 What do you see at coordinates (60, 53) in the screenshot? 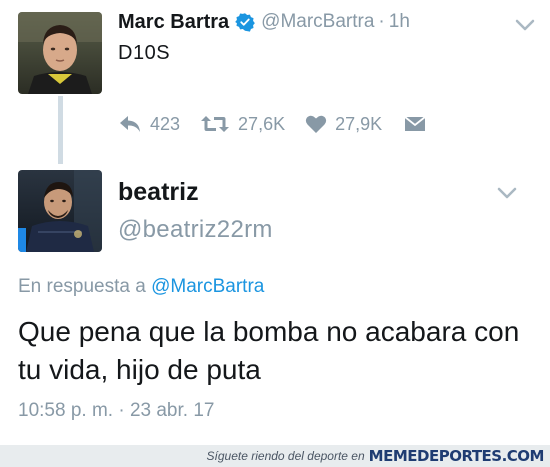
I see `avatar-marc-bartra` at bounding box center [60, 53].